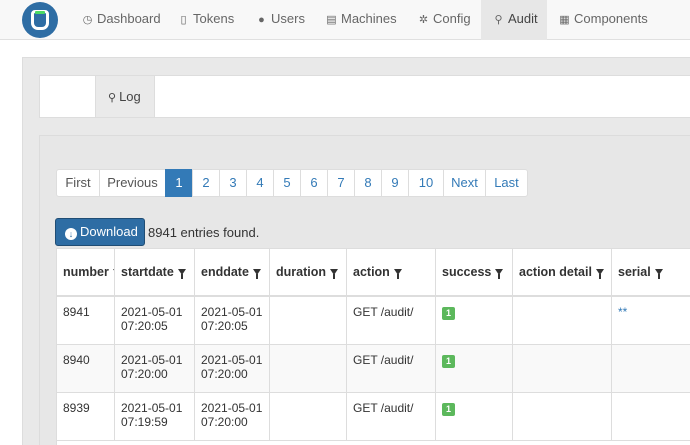  What do you see at coordinates (308, 273) in the screenshot?
I see `column-header-duration: duration` at bounding box center [308, 273].